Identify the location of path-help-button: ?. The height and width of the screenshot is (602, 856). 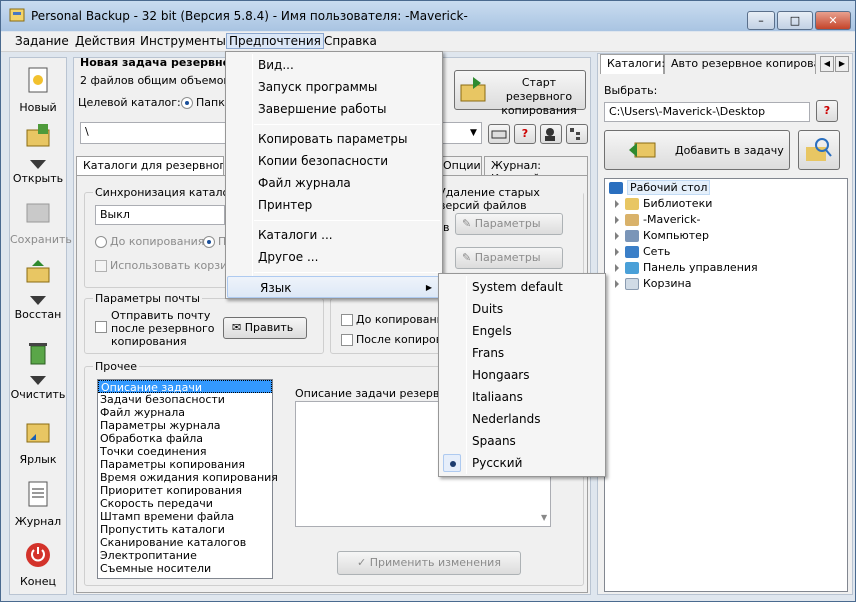
(827, 111).